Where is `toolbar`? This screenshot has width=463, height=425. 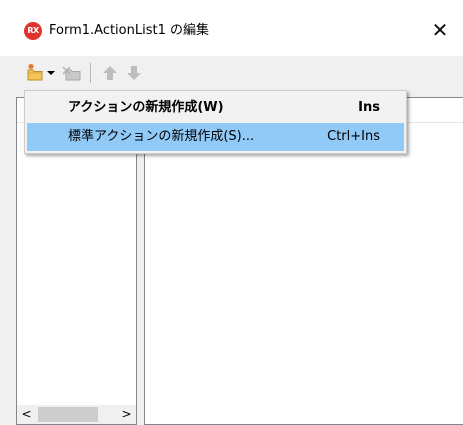
toolbar is located at coordinates (231, 73).